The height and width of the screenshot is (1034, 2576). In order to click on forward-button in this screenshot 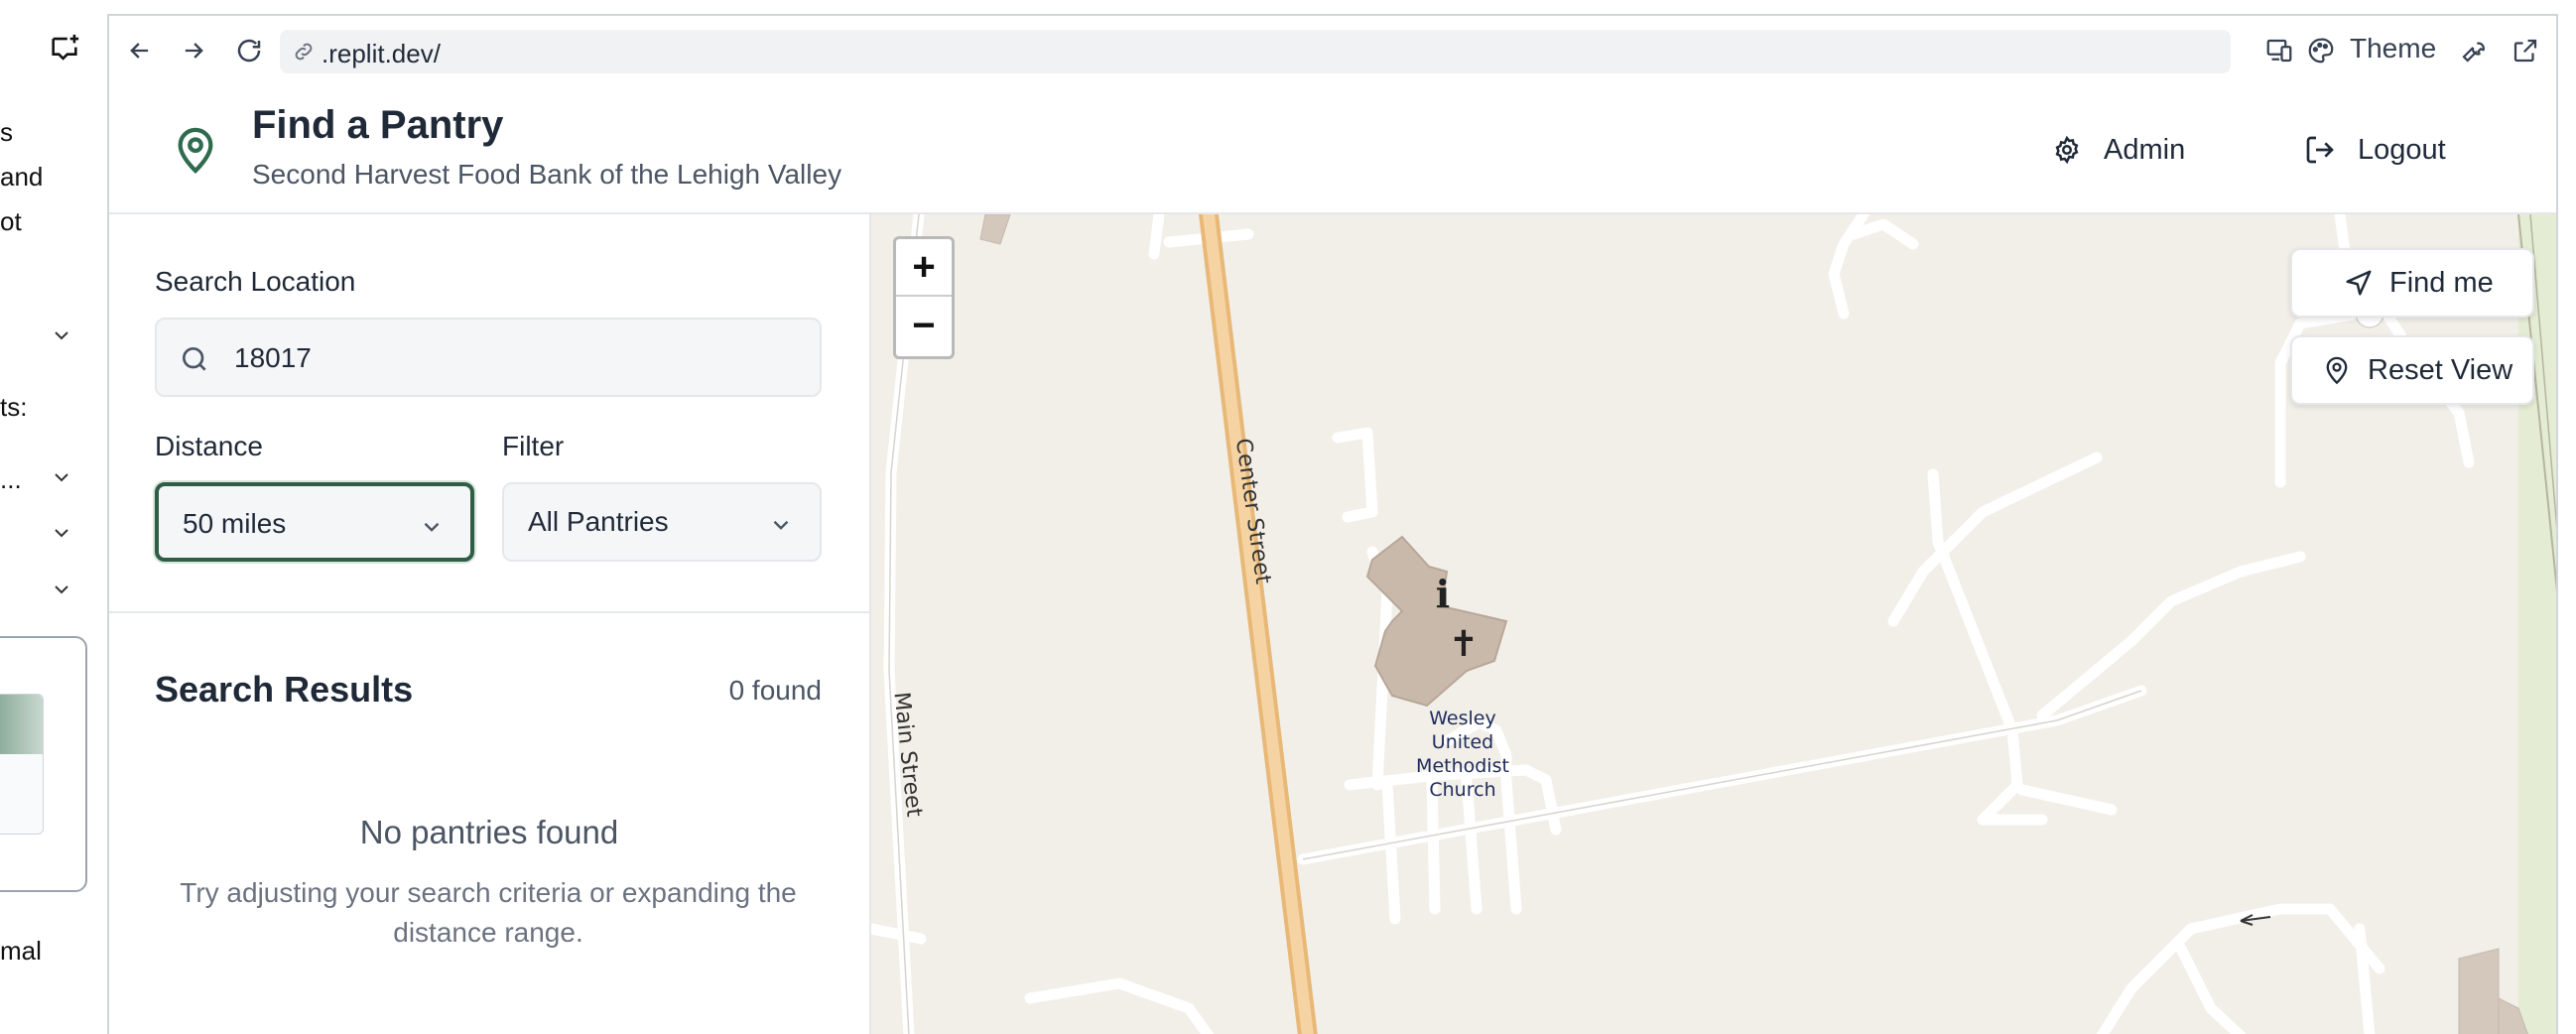, I will do `click(194, 50)`.